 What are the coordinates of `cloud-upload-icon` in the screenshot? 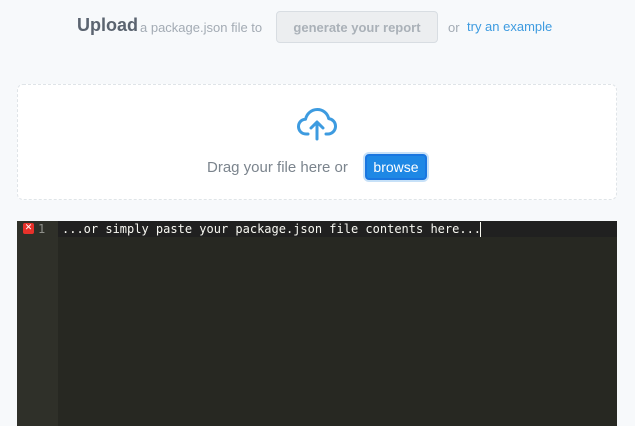 It's located at (317, 124).